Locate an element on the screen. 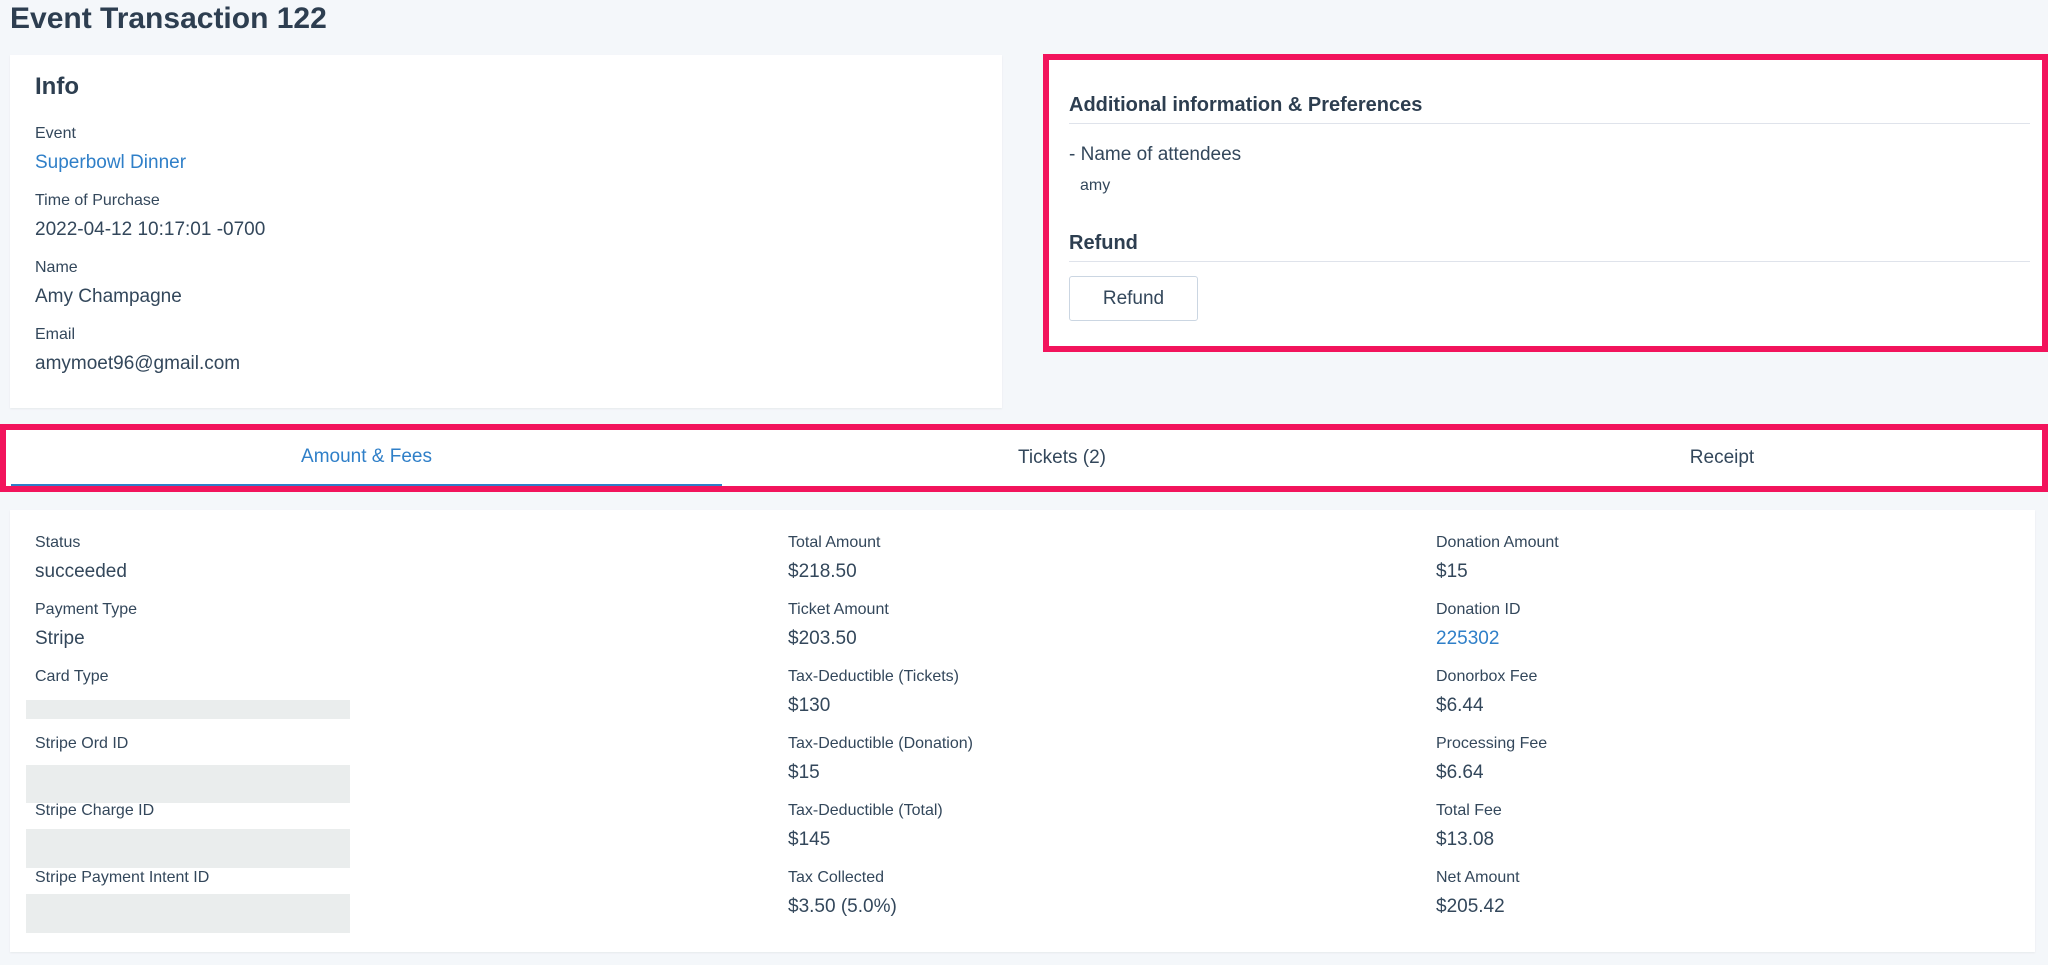 The image size is (2048, 965). info-heading: Info is located at coordinates (57, 86).